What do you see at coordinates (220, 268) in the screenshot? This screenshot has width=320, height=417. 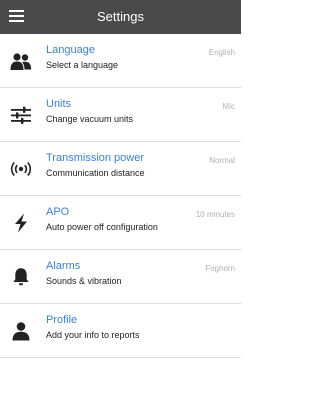 I see `setting-value: Foghorn` at bounding box center [220, 268].